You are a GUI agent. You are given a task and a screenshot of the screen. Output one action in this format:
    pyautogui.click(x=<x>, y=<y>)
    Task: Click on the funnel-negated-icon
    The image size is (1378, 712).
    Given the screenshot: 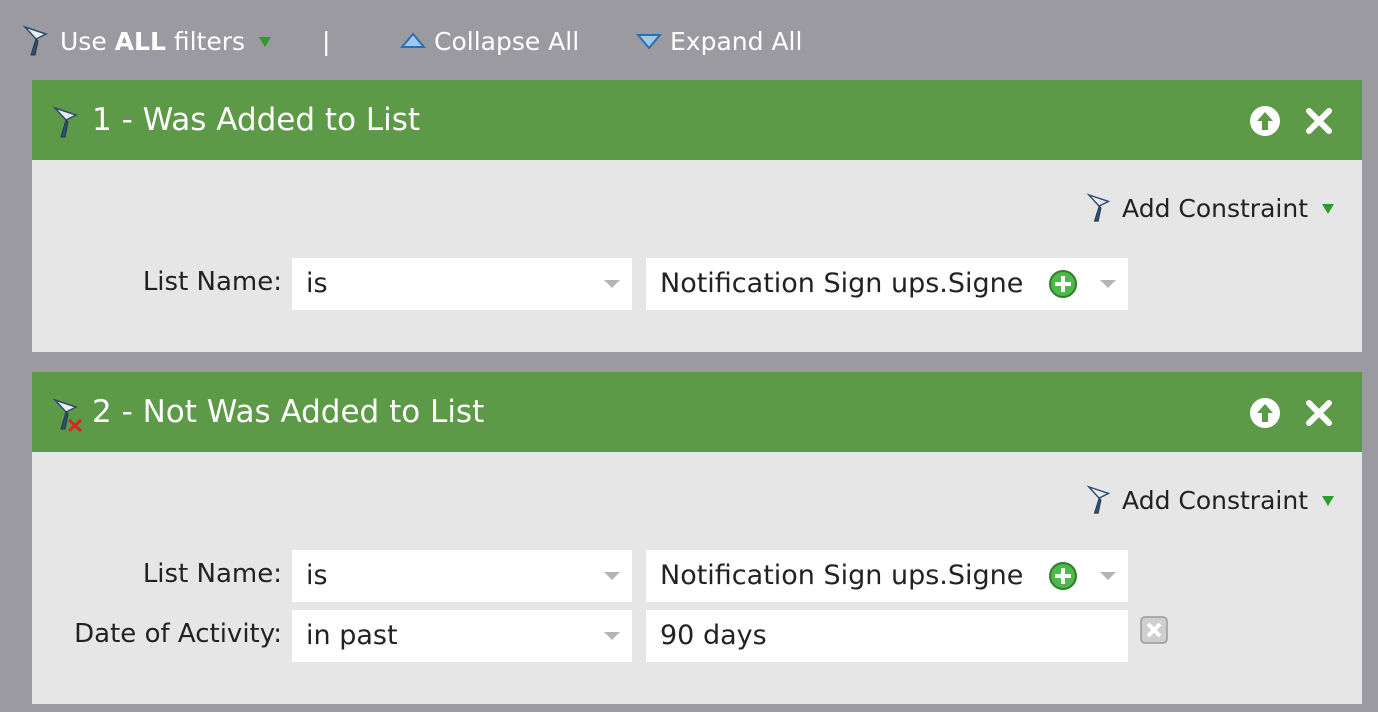 What is the action you would take?
    pyautogui.click(x=67, y=415)
    